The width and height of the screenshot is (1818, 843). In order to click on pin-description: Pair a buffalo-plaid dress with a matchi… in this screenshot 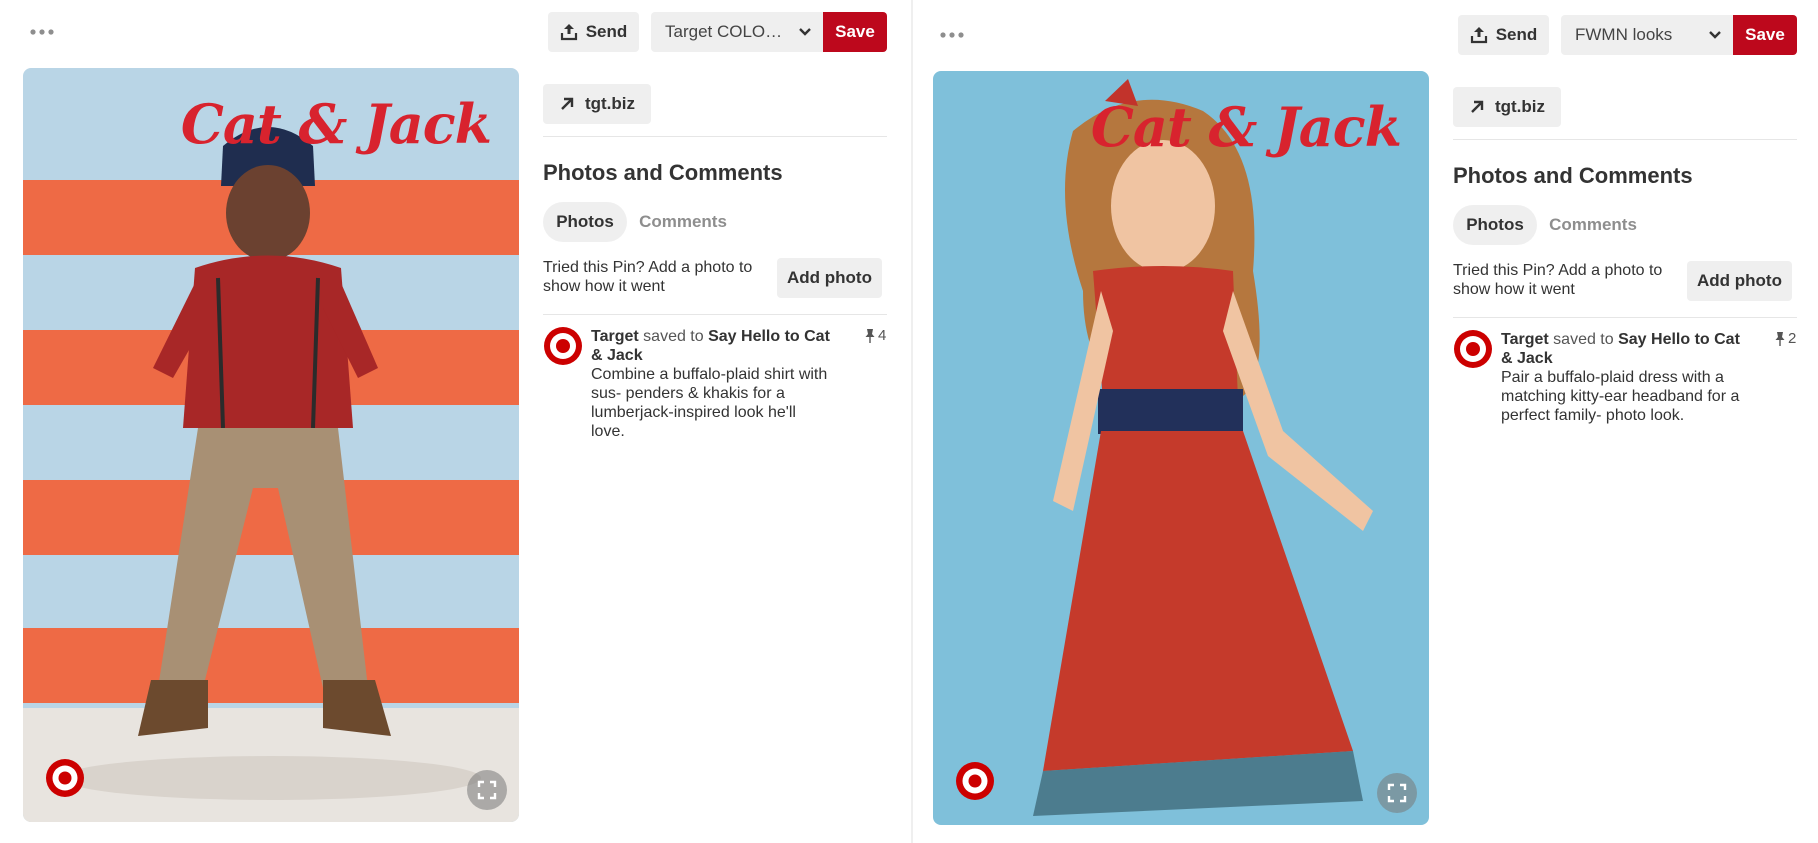, I will do `click(1620, 396)`.